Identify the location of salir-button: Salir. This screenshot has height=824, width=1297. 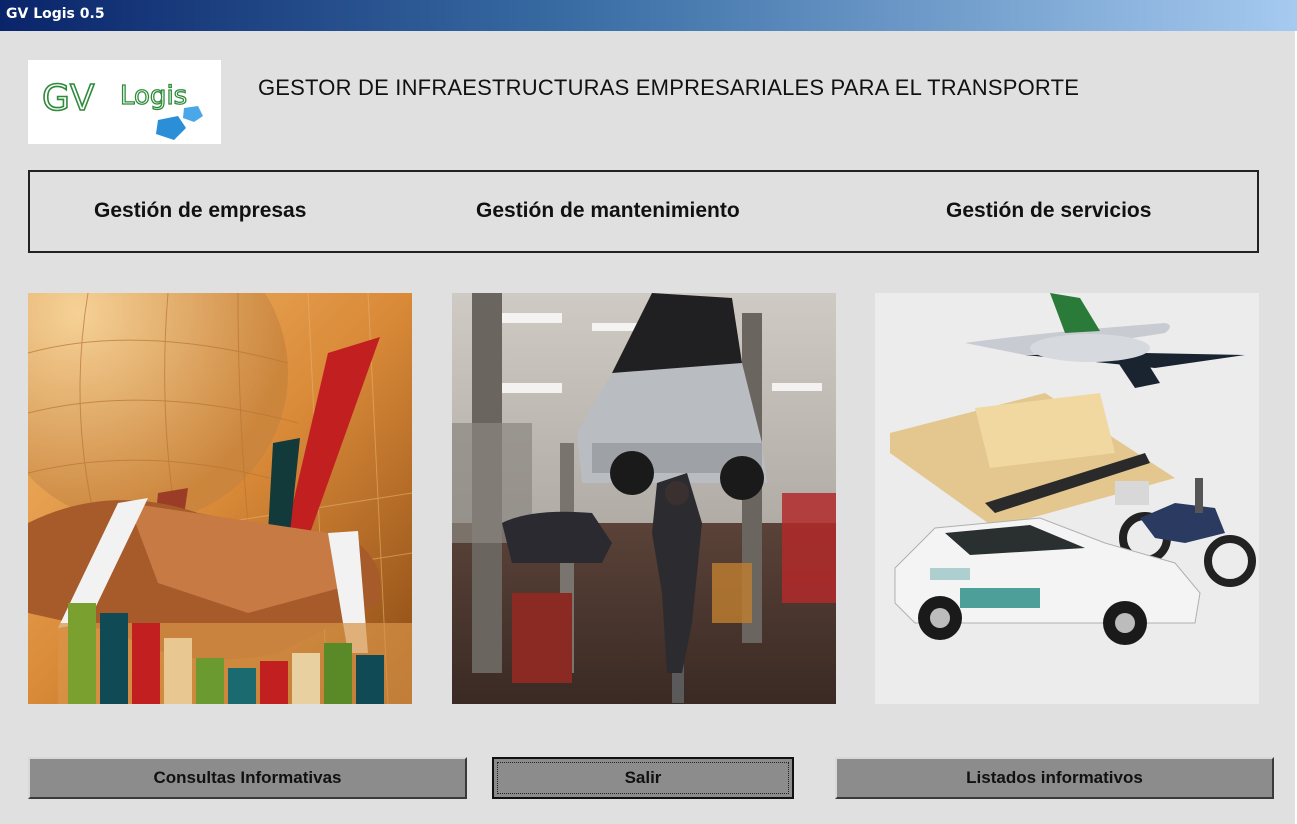
(643, 778).